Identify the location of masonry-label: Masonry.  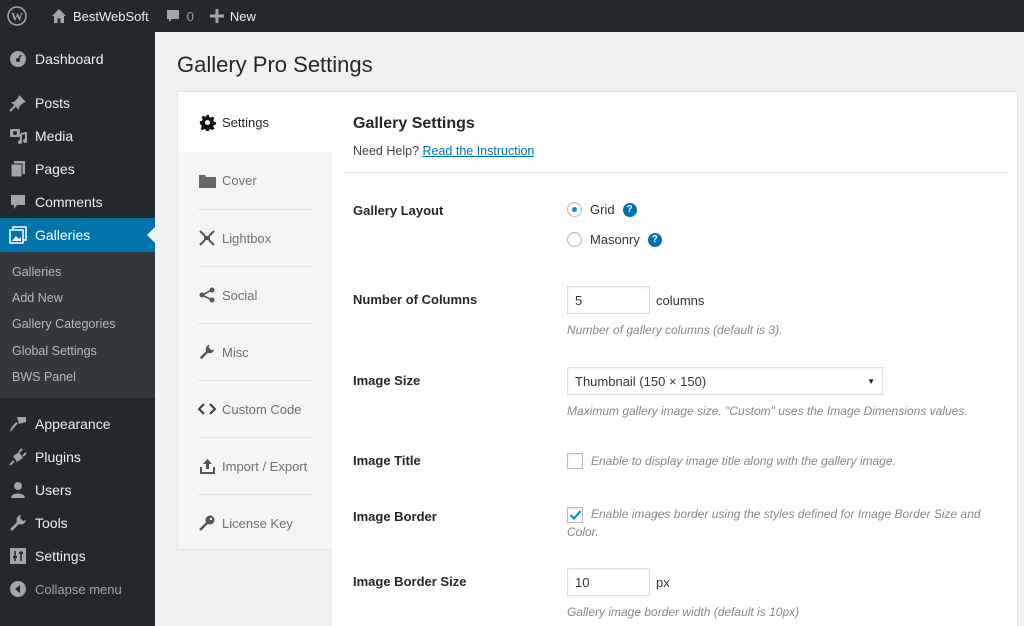
(615, 239).